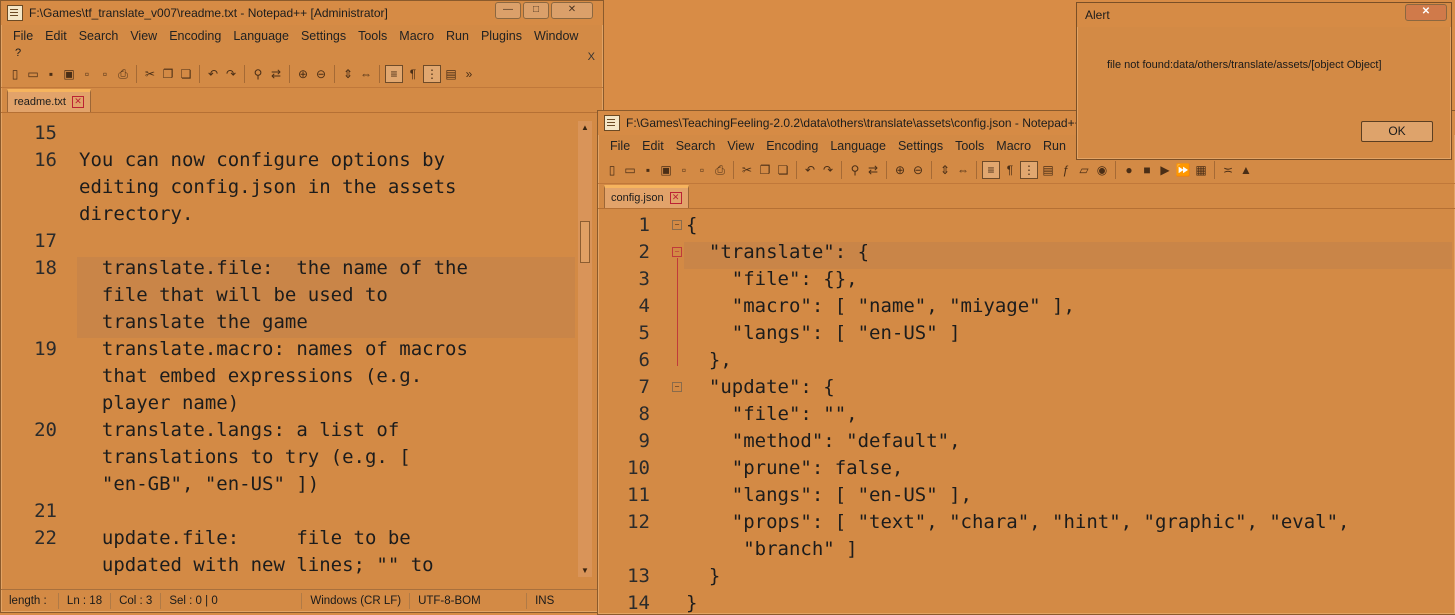 The image size is (1455, 615). I want to click on maximize-button: □, so click(536, 10).